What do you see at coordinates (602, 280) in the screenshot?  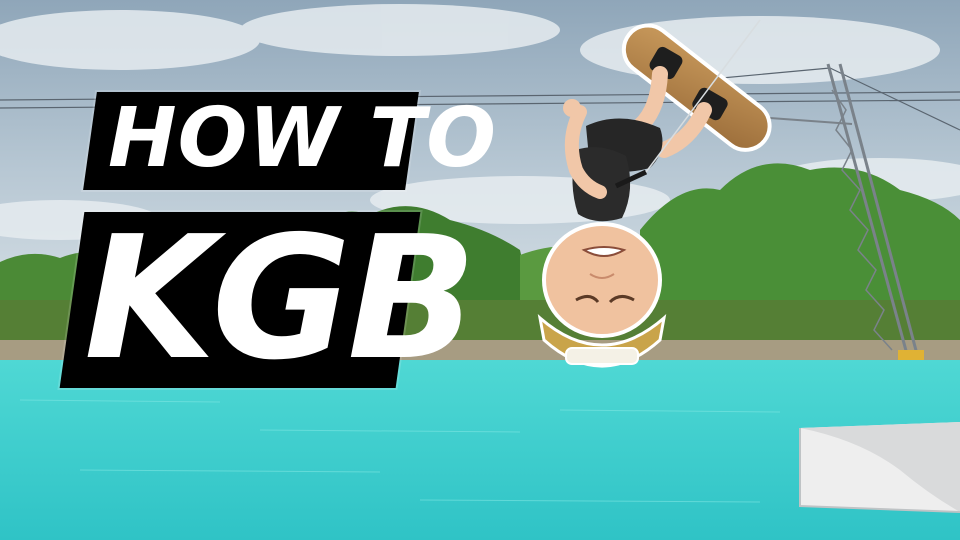 I see `rider-head` at bounding box center [602, 280].